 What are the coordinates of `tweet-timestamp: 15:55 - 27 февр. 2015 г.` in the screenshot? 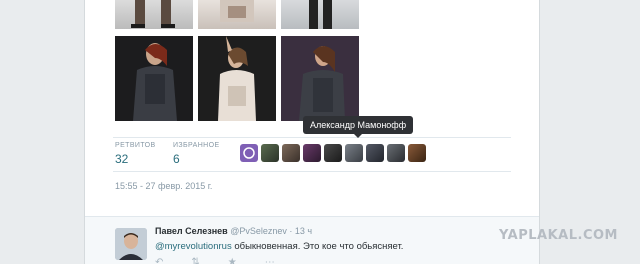 It's located at (163, 186).